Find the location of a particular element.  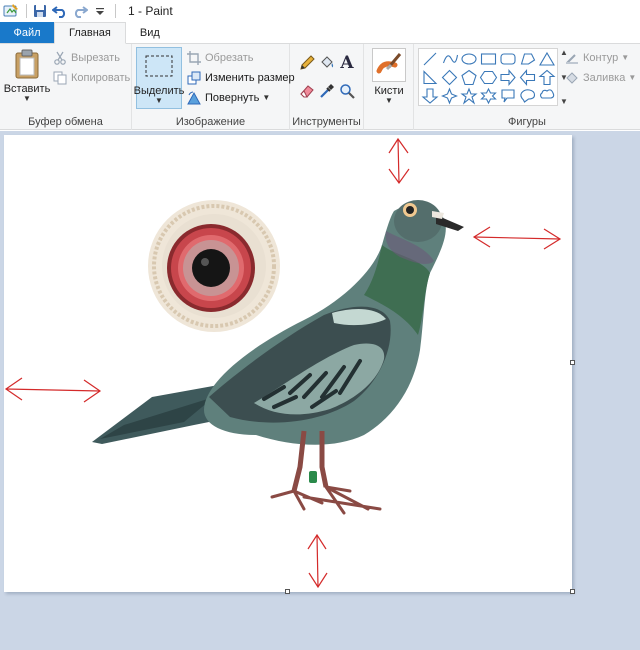

undo-icon is located at coordinates (60, 11).